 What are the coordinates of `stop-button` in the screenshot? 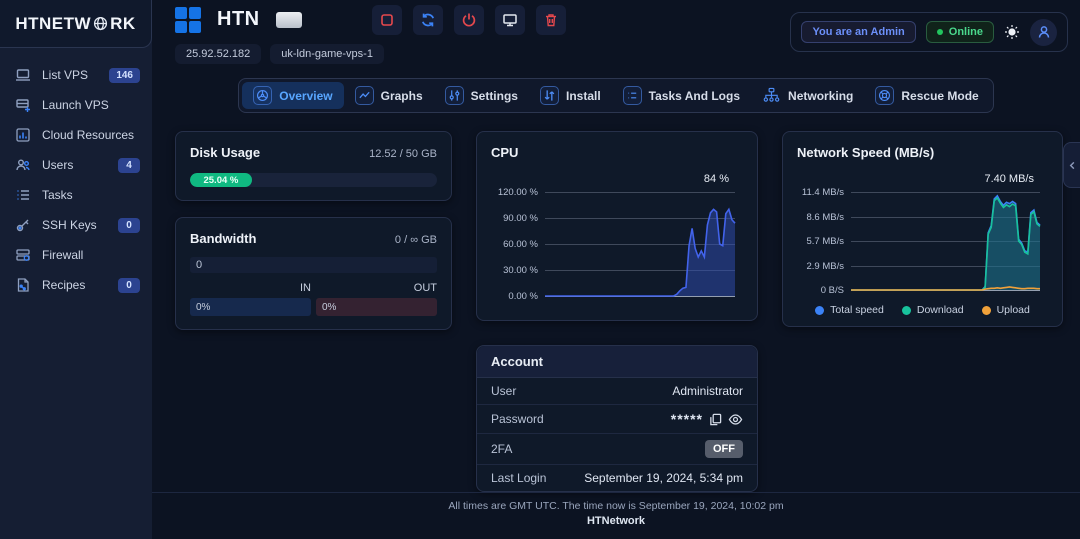 It's located at (386, 19).